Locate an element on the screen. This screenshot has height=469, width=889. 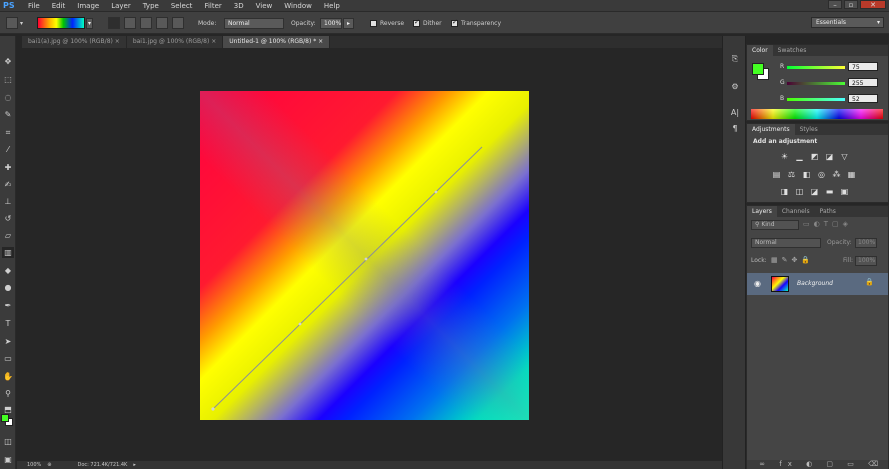
fill-input: 100% is located at coordinates (866, 261).